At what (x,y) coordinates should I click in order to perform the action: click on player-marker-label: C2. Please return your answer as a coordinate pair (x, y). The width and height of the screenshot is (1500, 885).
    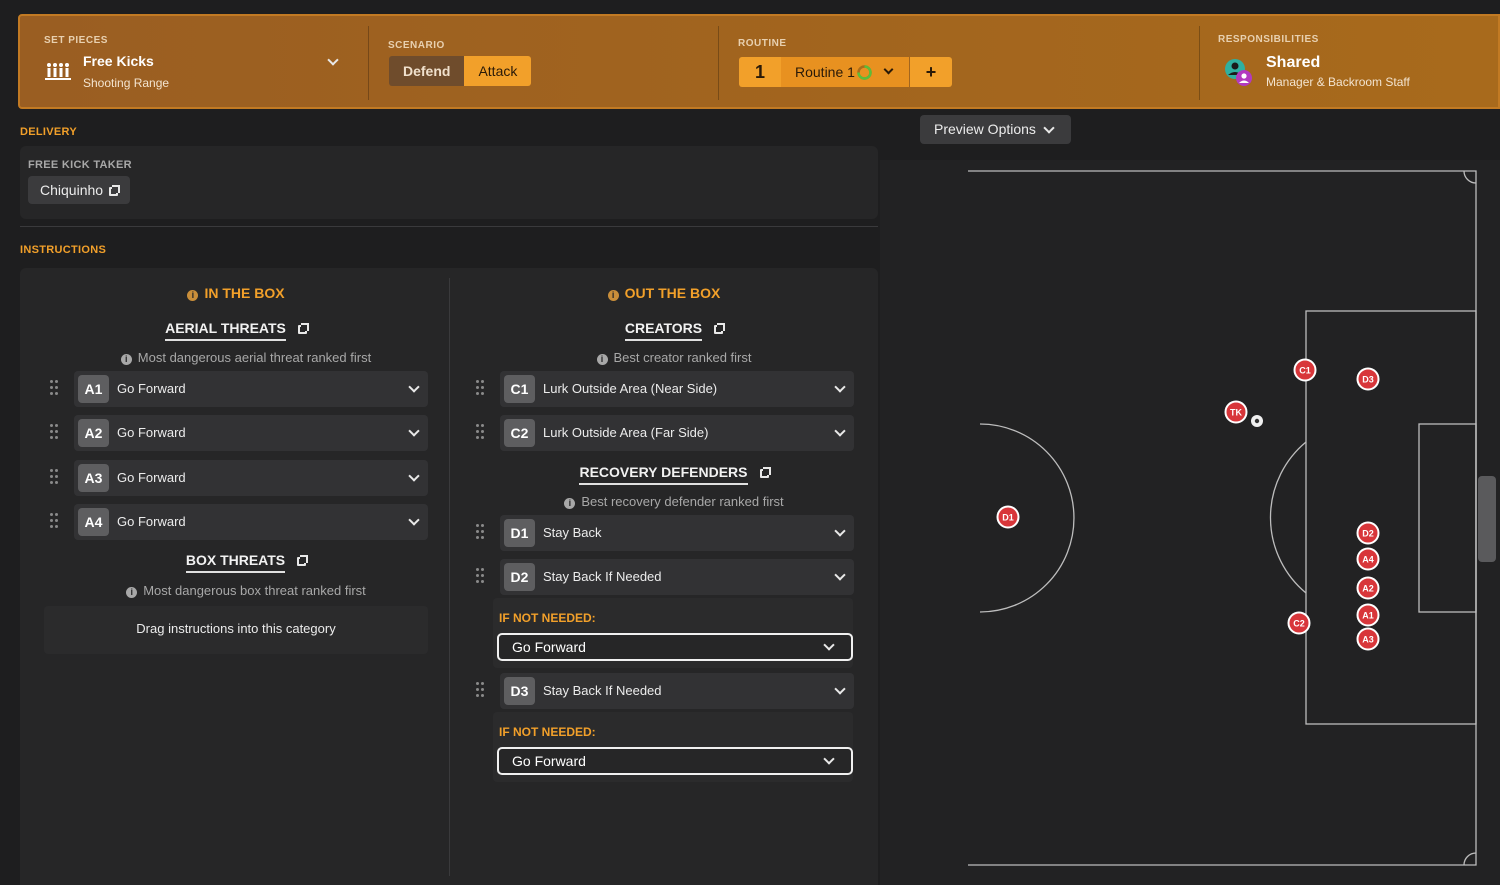
    Looking at the image, I should click on (1299, 624).